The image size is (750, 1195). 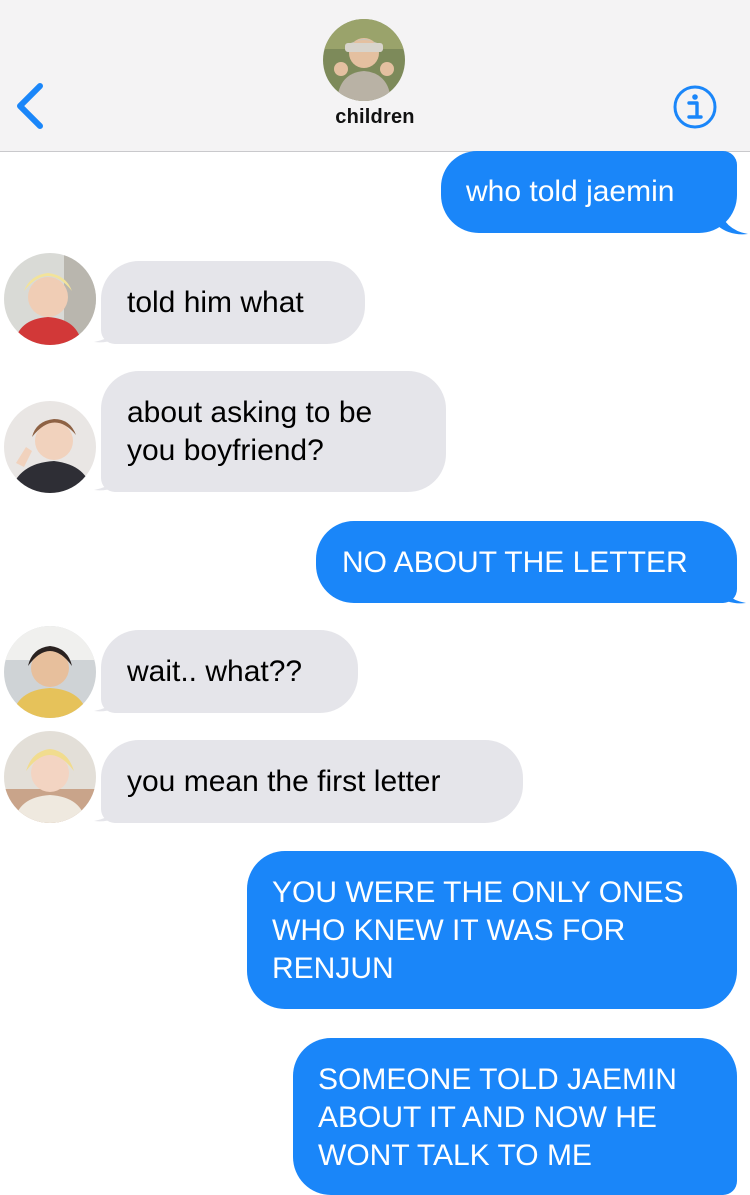 I want to click on info-button, so click(x=695, y=107).